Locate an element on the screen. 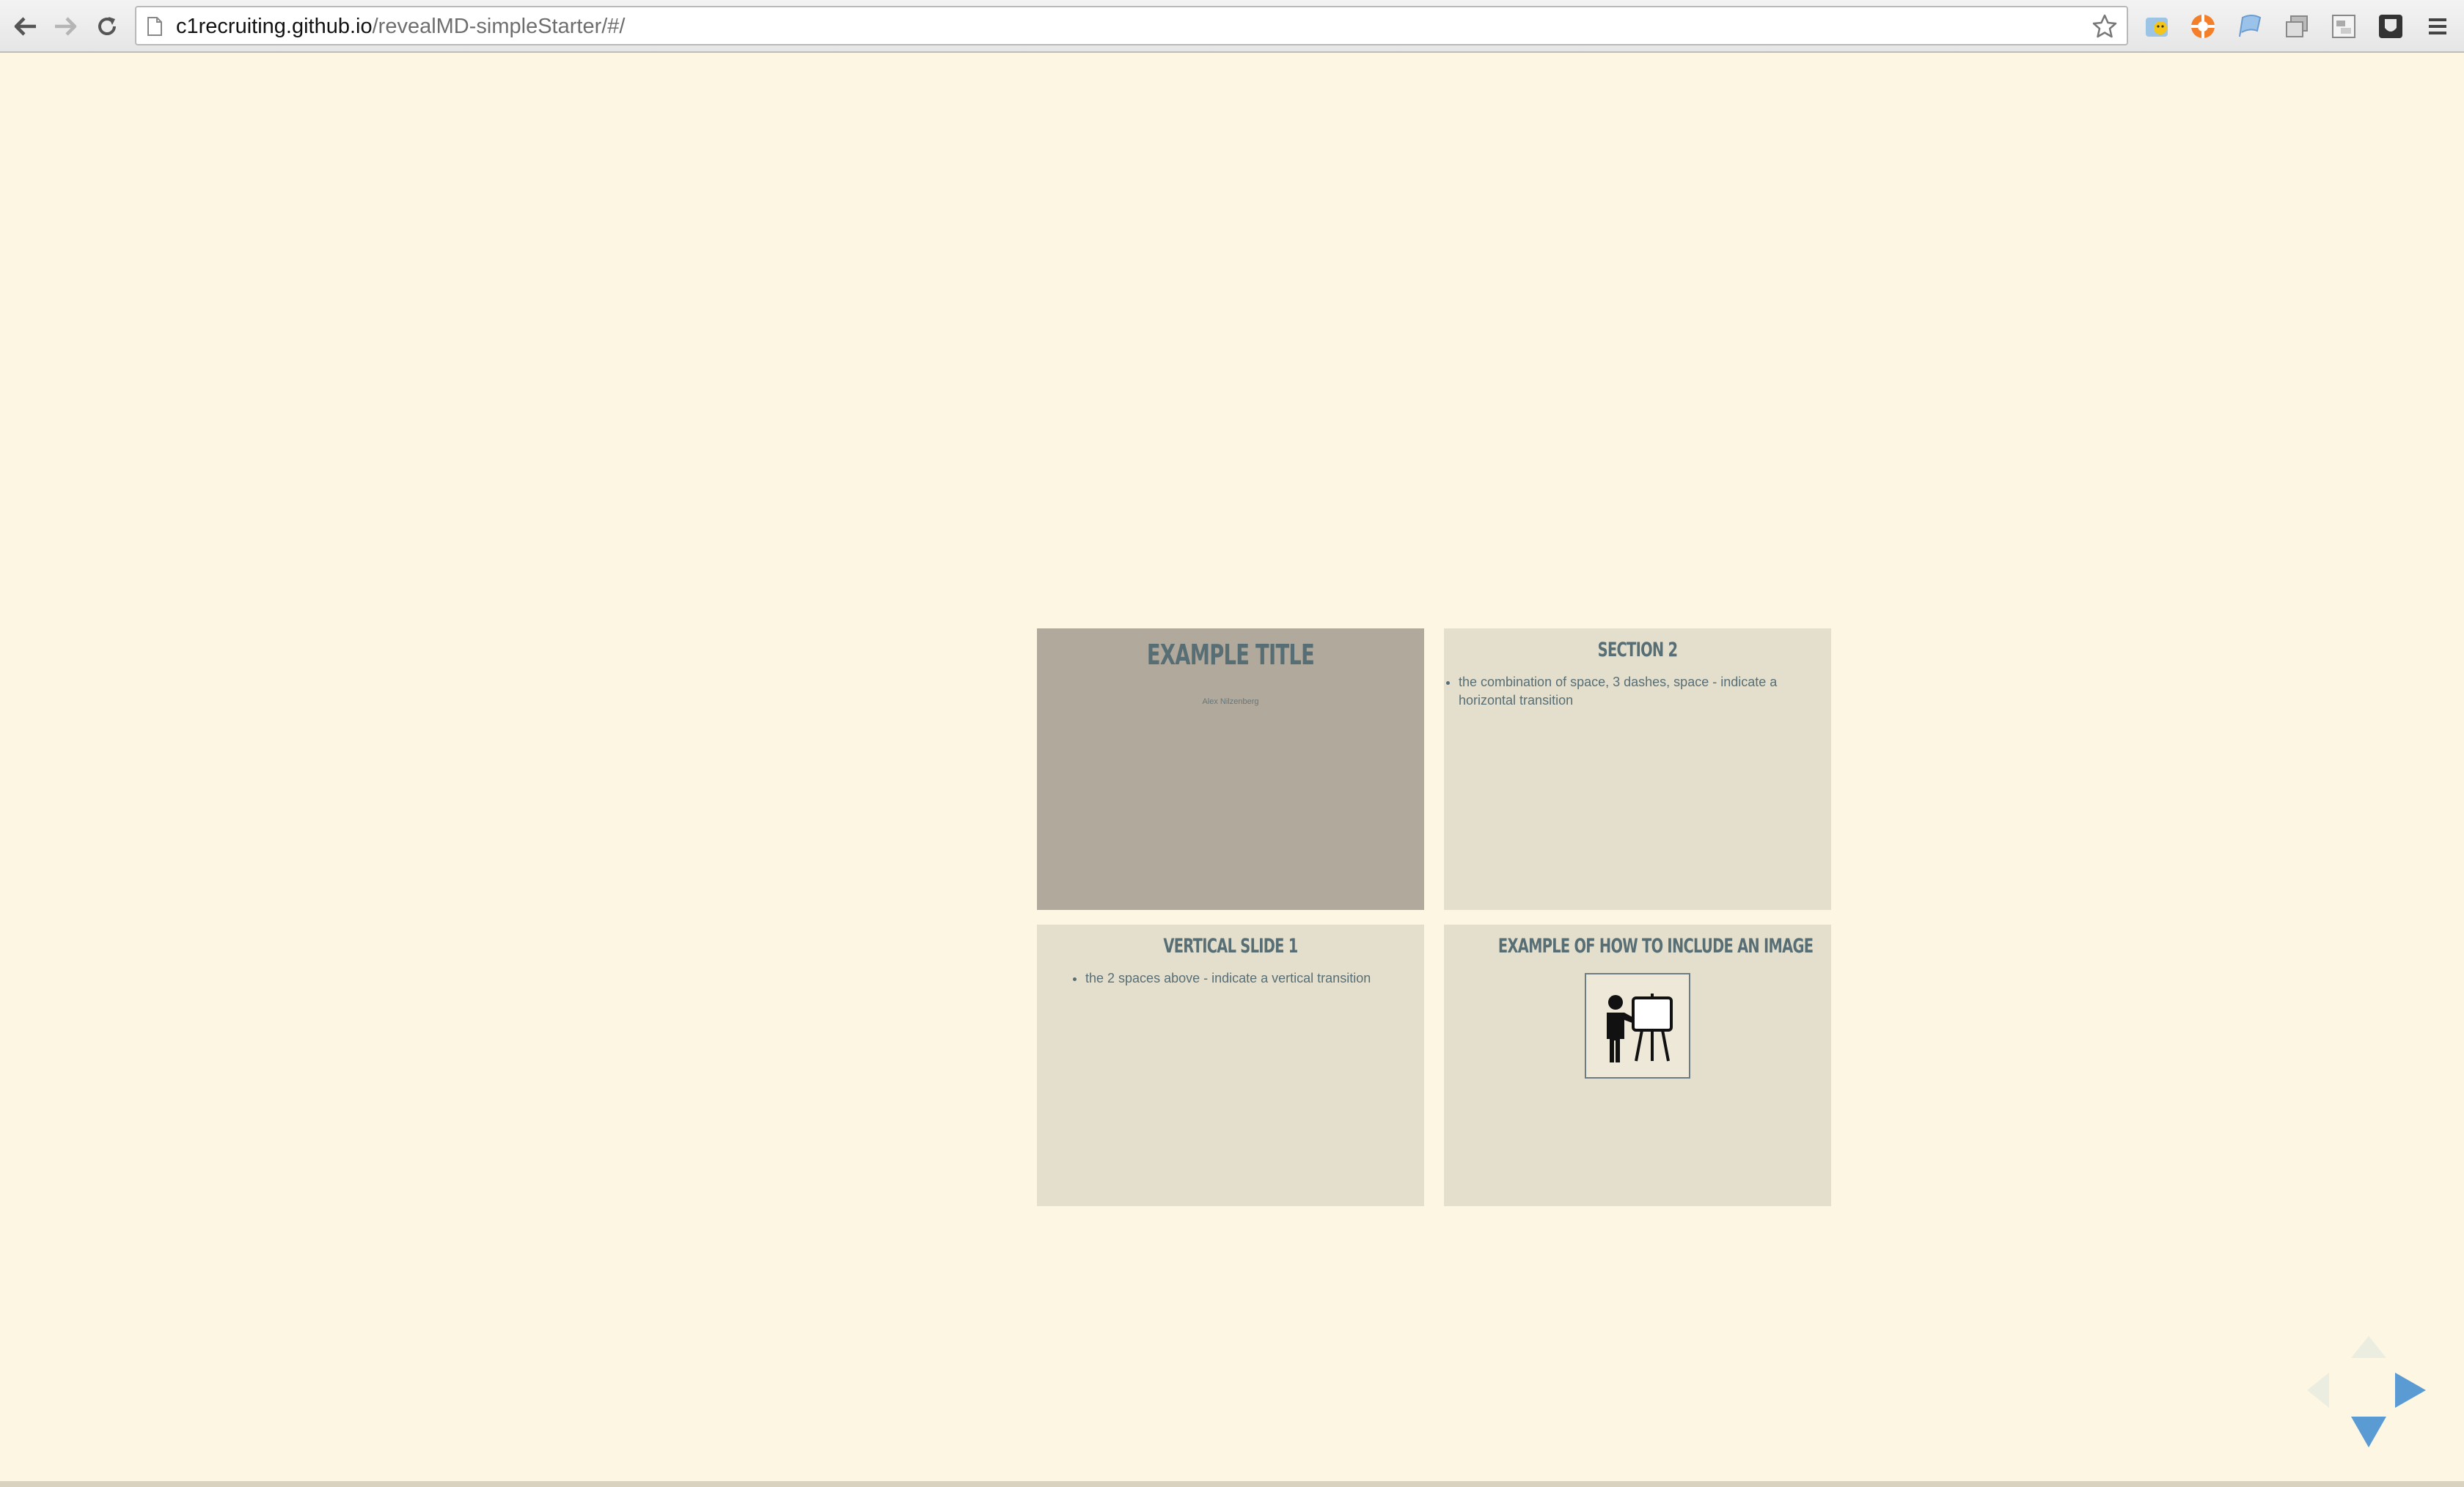 The height and width of the screenshot is (1487, 2464). stack-icon is located at coordinates (2297, 26).